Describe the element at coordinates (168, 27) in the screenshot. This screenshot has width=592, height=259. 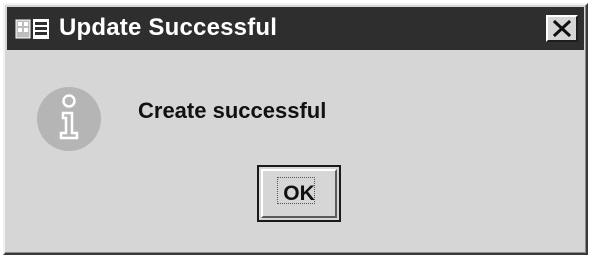
I see `window-title: Update Successful` at that location.